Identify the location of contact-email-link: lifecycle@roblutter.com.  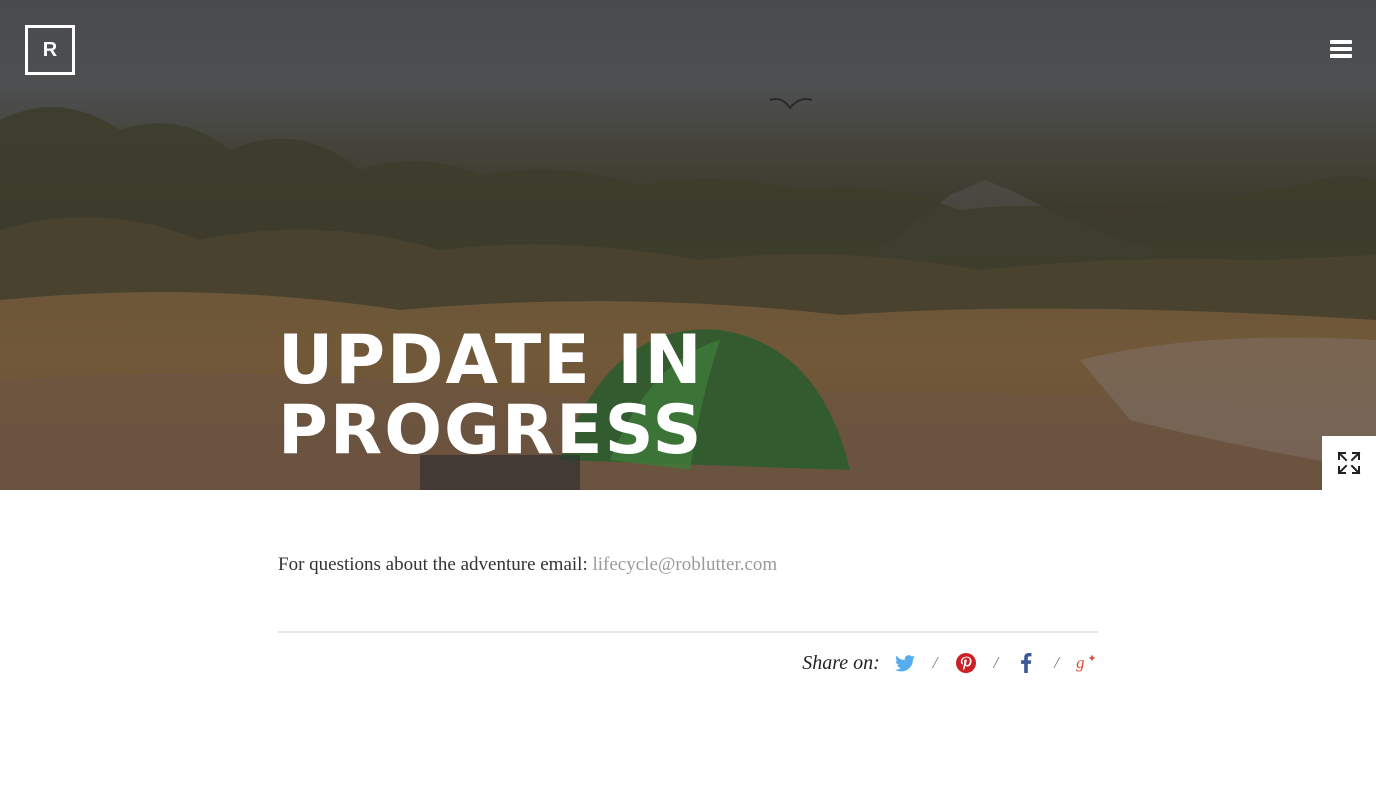
(684, 564).